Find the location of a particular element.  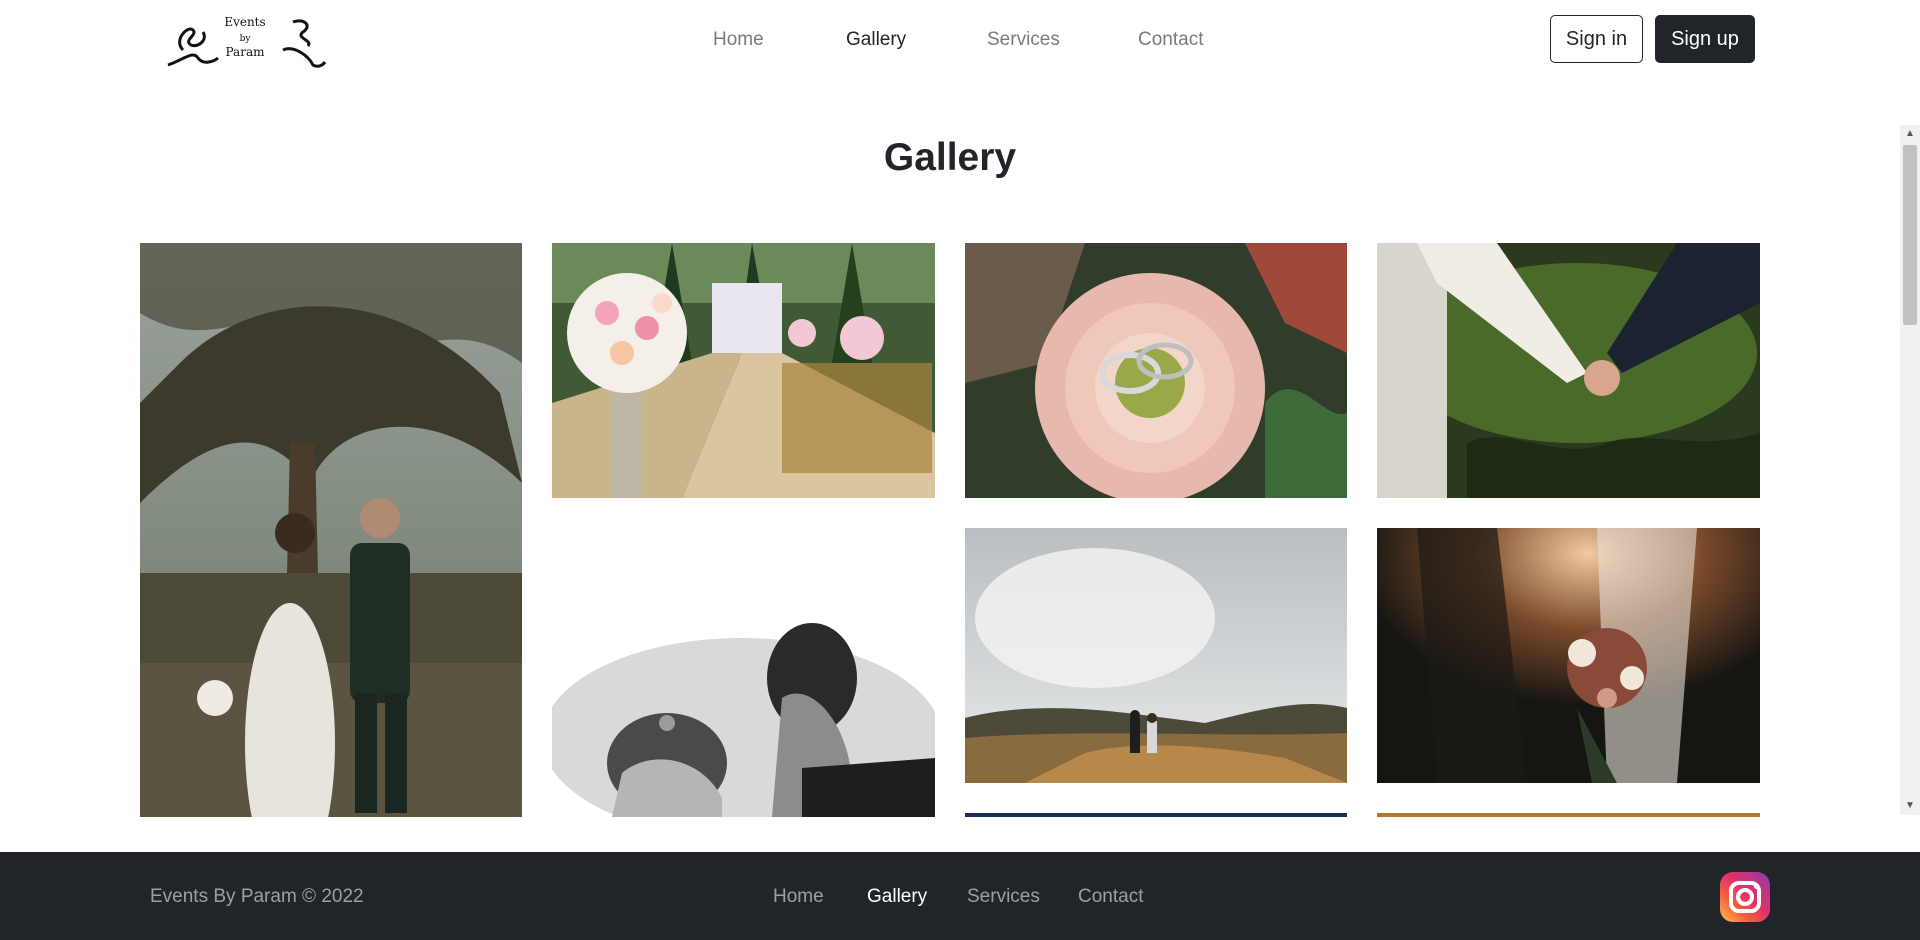

sign-in-button: Sign in is located at coordinates (1596, 39).